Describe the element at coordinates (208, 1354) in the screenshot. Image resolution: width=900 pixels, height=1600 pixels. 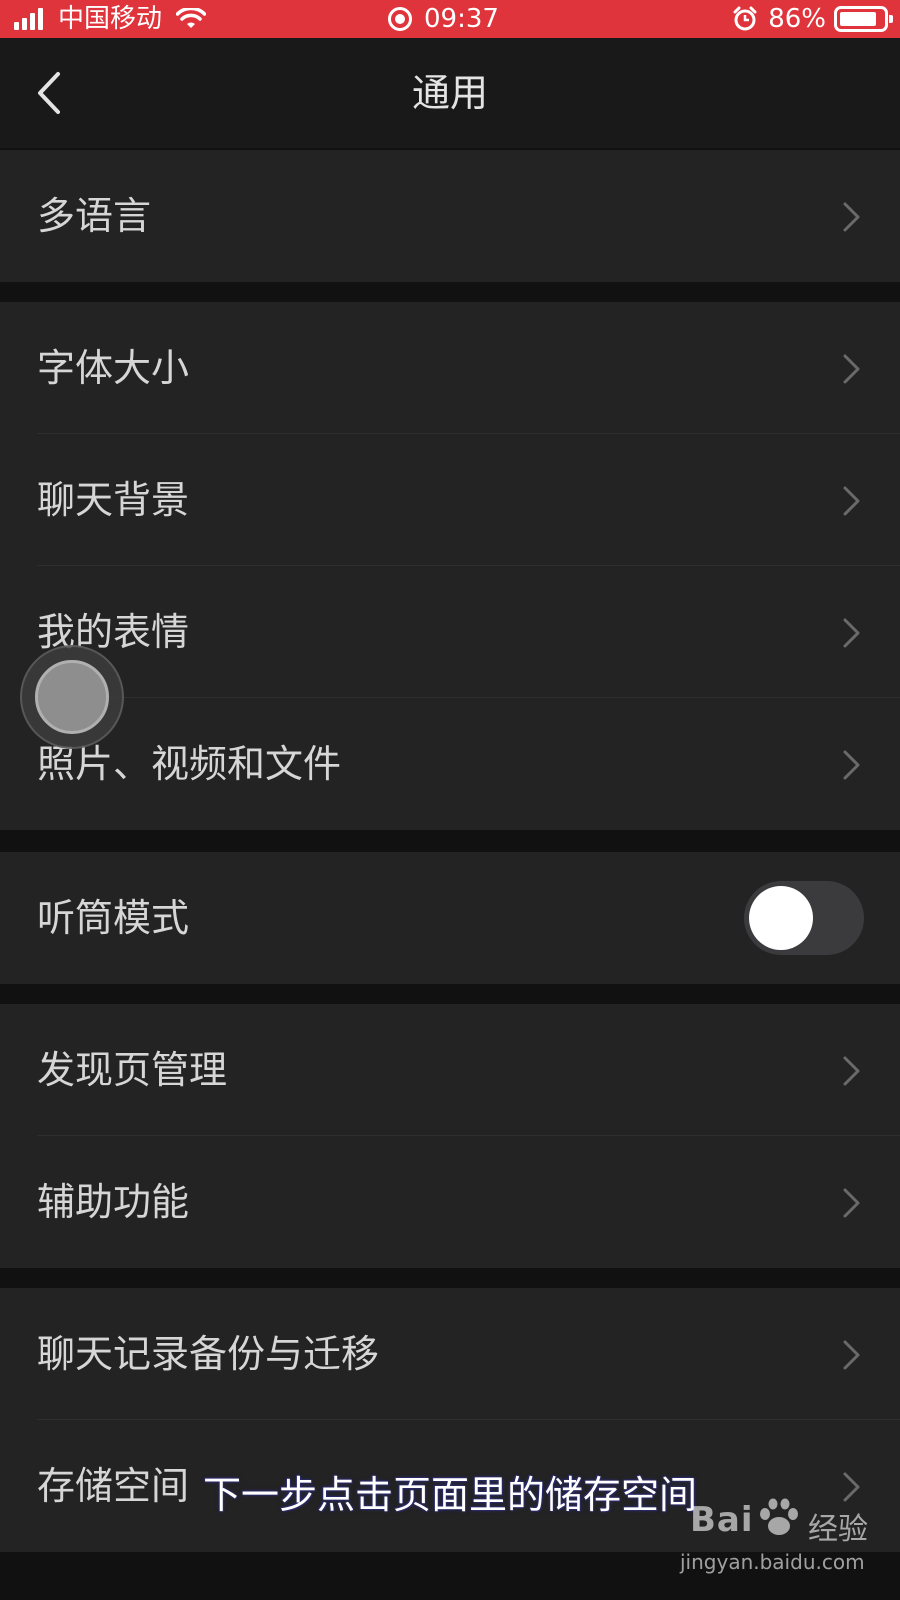
I see `settings-item-label: 聊天记录备份与迁移` at that location.